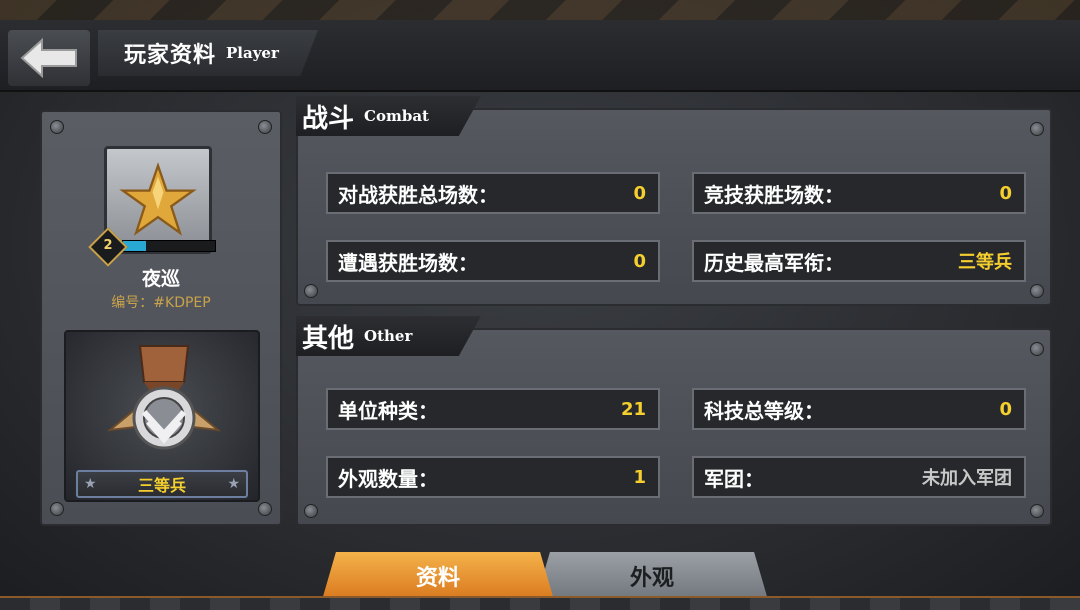  What do you see at coordinates (160, 279) in the screenshot?
I see `player-name: 夜巡` at bounding box center [160, 279].